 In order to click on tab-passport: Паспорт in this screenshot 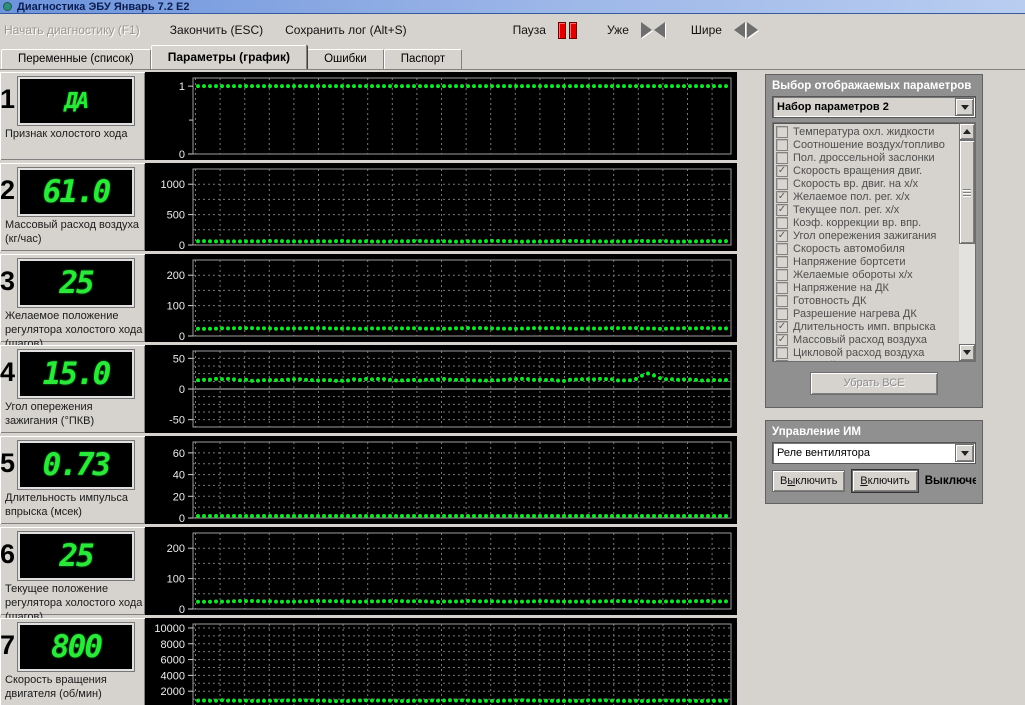, I will do `click(423, 59)`.